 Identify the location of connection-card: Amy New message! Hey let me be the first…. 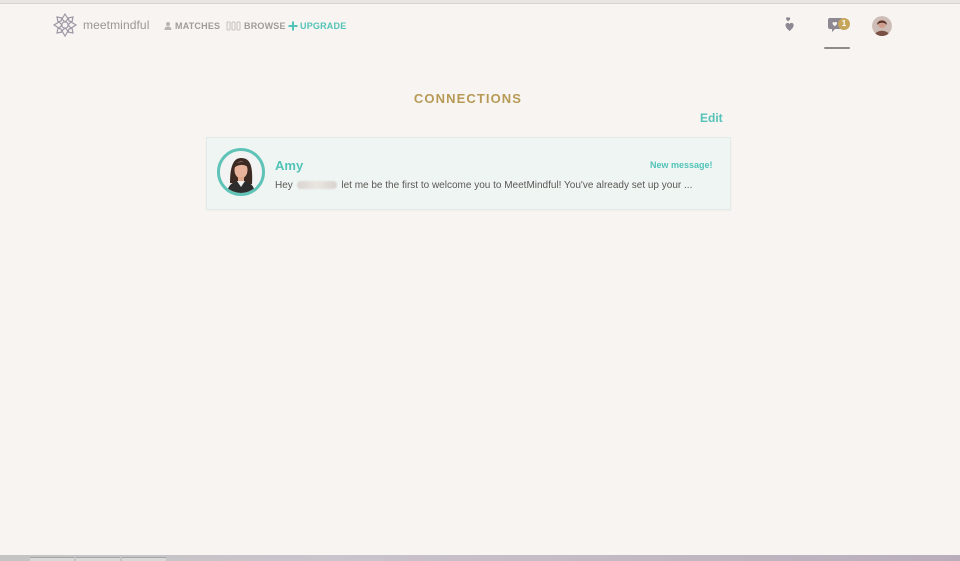
(468, 173).